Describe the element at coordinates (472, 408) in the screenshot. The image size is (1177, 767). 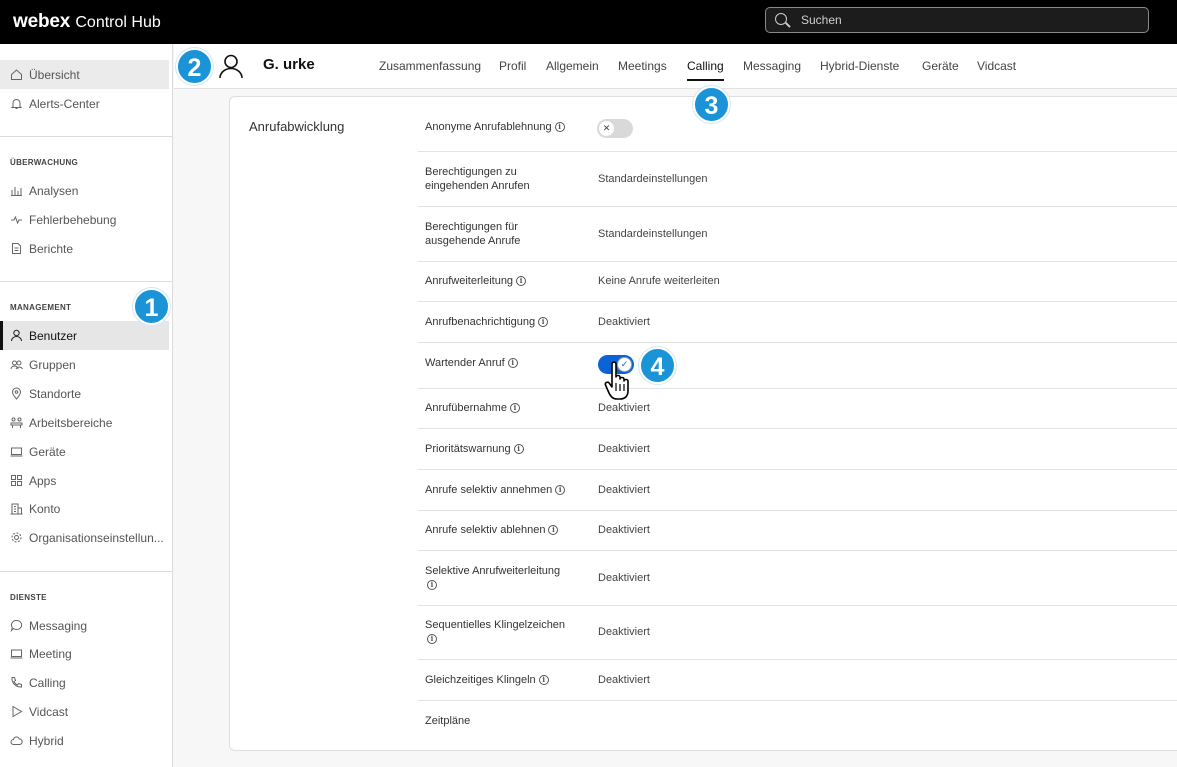
I see `setting-label-anrufuebernahme: Anrufübernahme i` at that location.